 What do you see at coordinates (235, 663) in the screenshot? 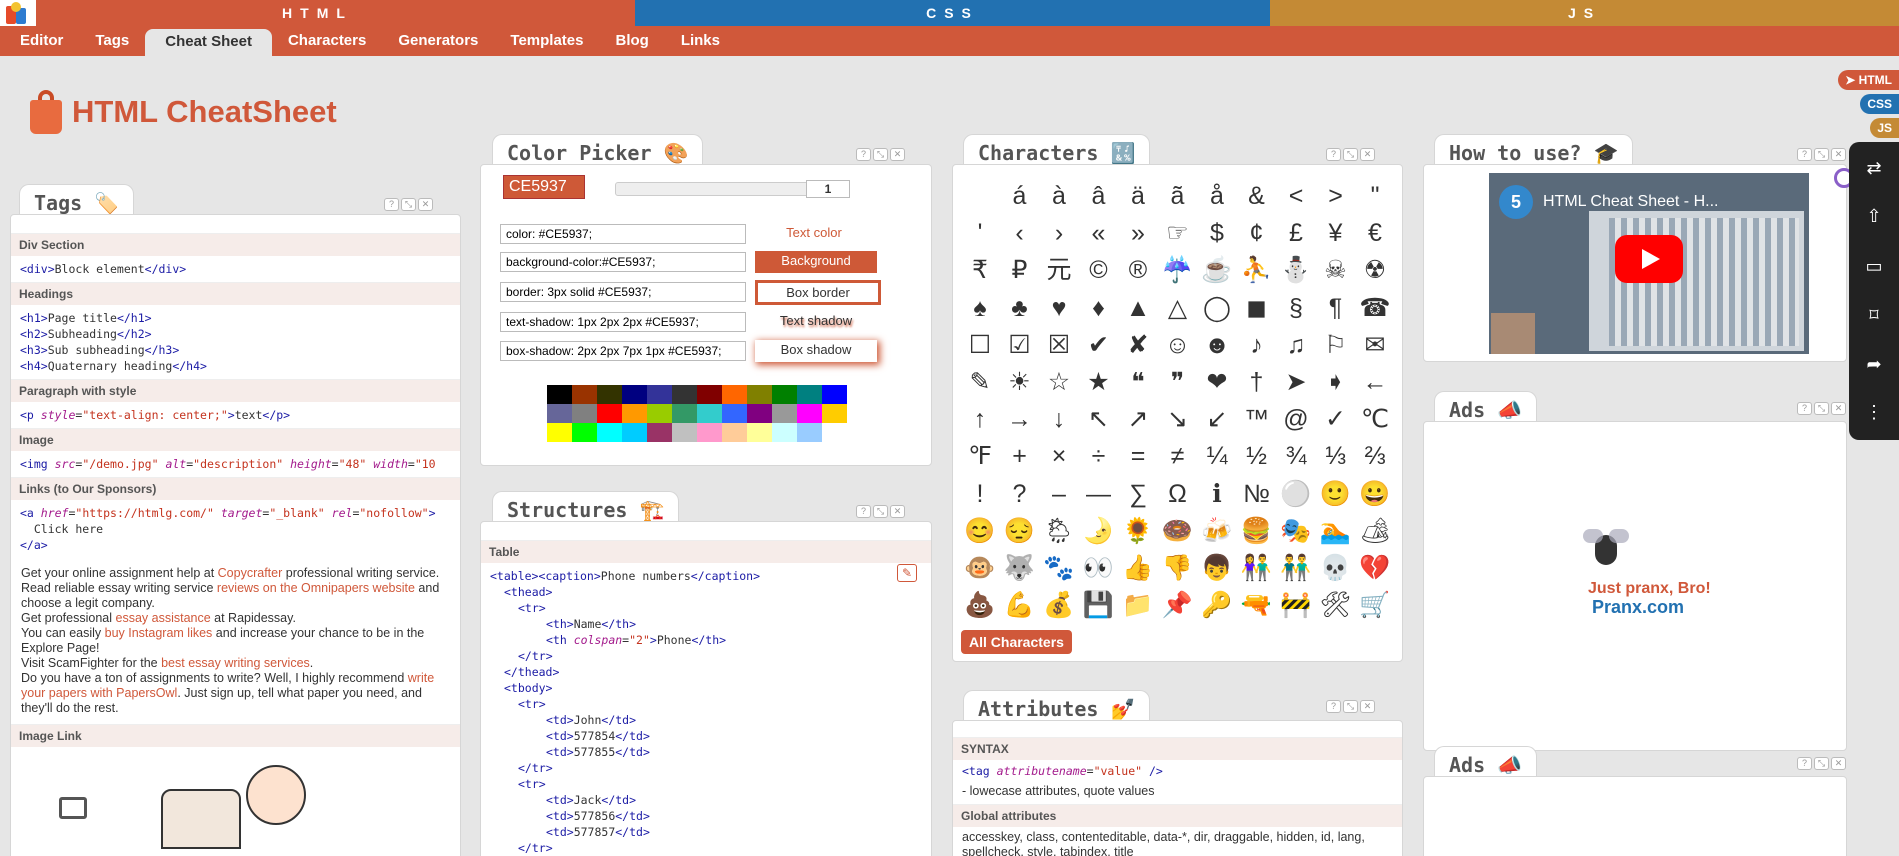
I see `sponsor-link: best essay writing services` at bounding box center [235, 663].